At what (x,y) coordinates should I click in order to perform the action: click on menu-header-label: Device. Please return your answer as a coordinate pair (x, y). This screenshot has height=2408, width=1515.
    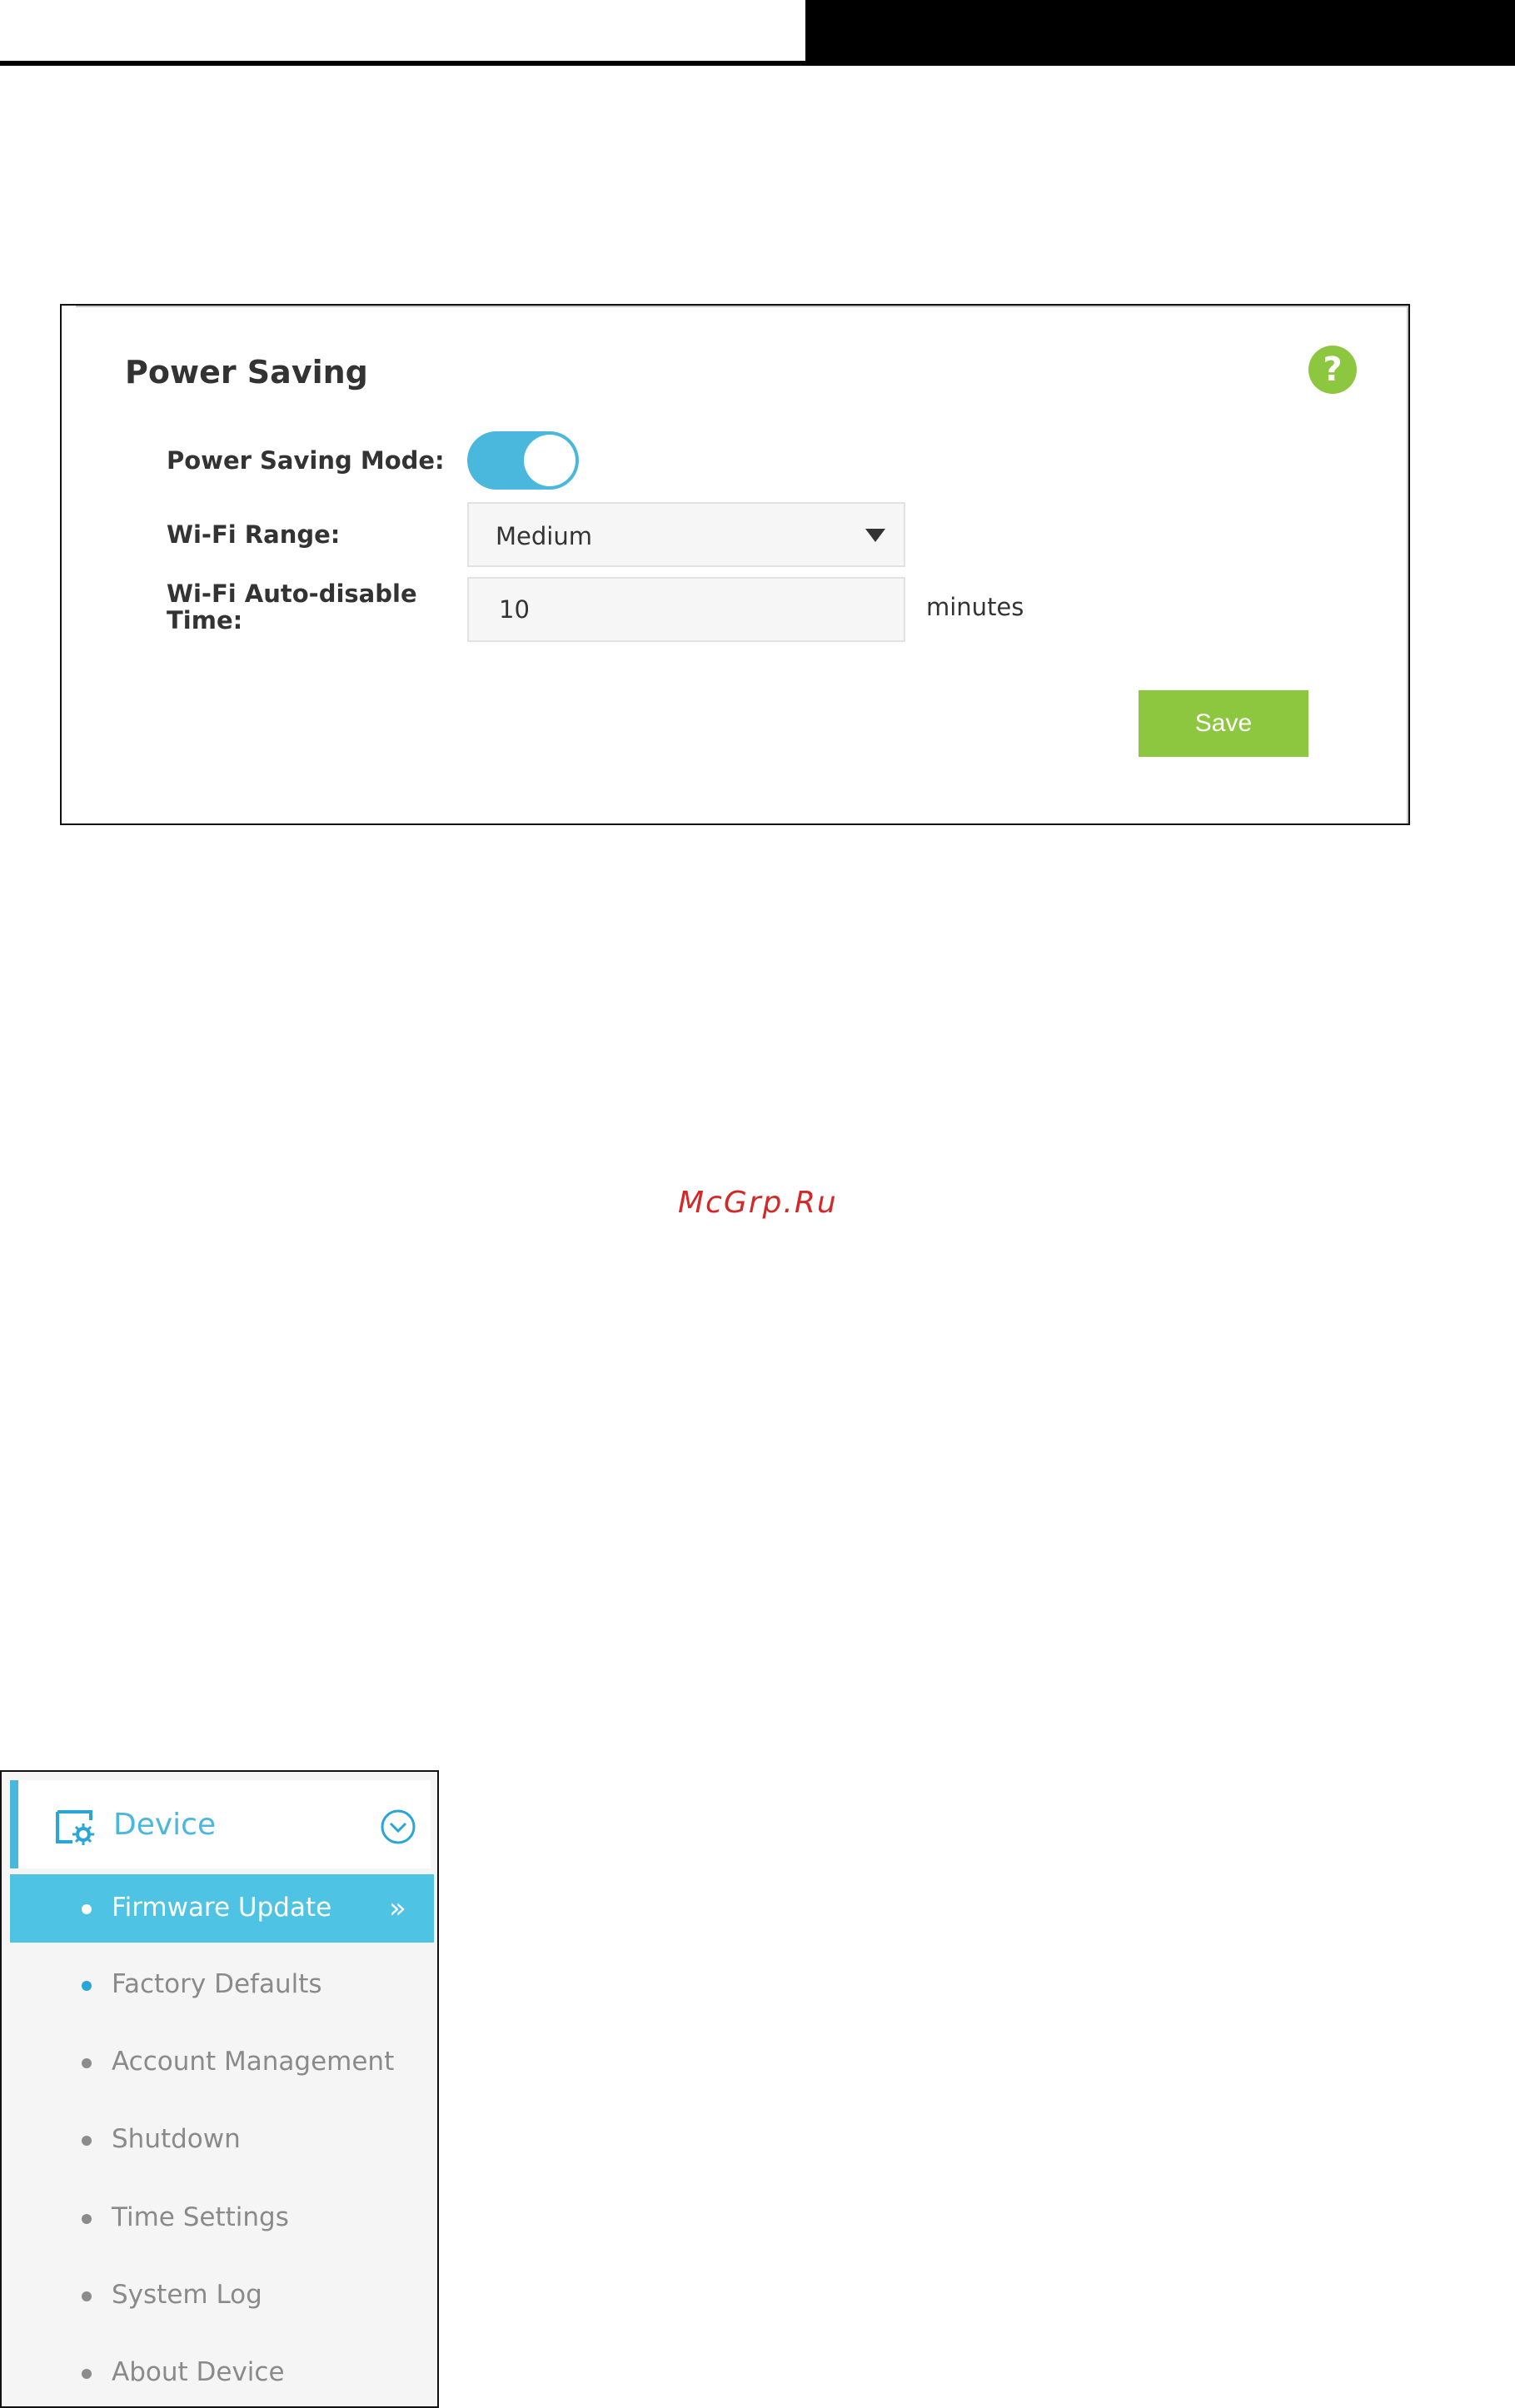
    Looking at the image, I should click on (165, 1825).